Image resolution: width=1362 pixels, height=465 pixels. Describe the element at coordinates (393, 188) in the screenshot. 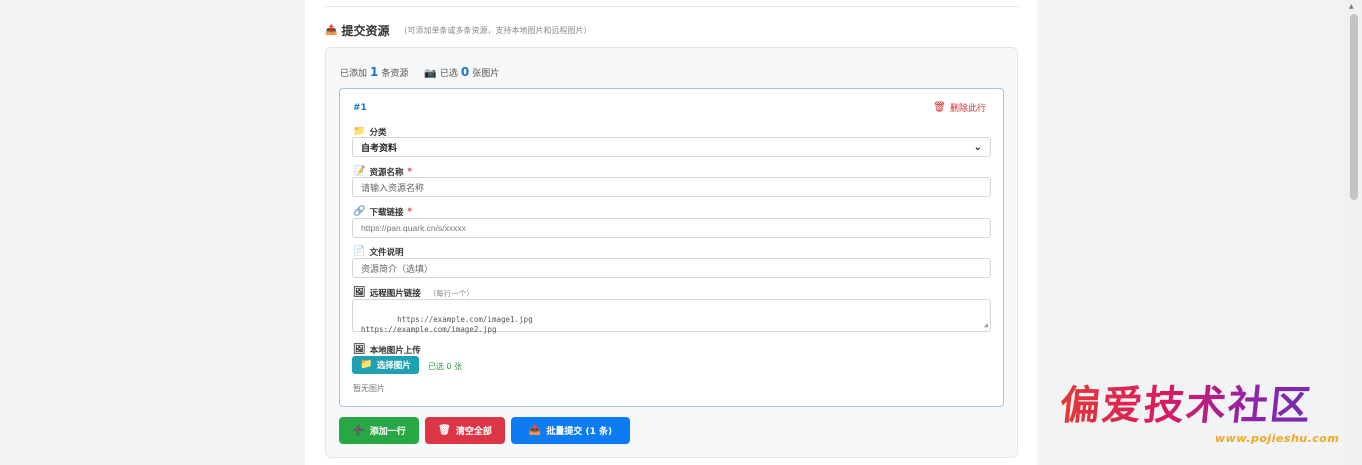

I see `name-placeholder: 请输入资源名称` at that location.